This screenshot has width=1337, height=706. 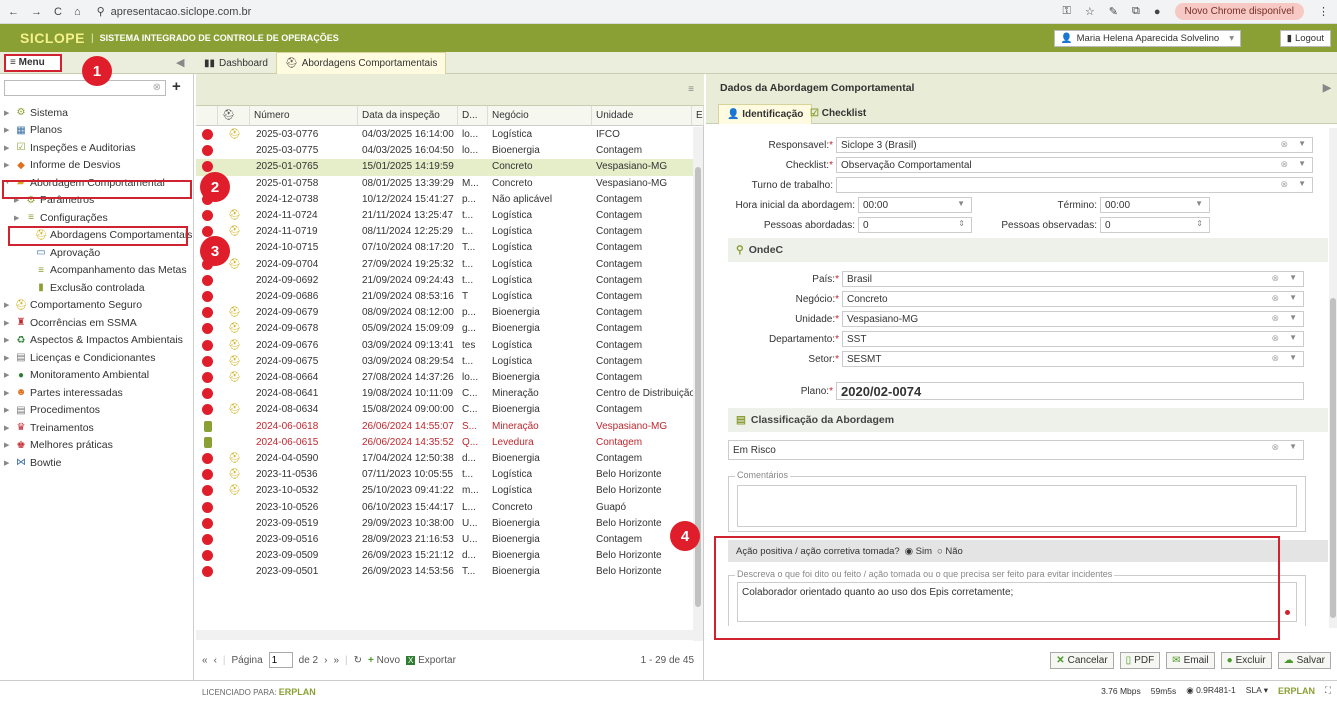 I want to click on sidebar-item: ▶ ☻ Partes interessadas, so click(x=97, y=393).